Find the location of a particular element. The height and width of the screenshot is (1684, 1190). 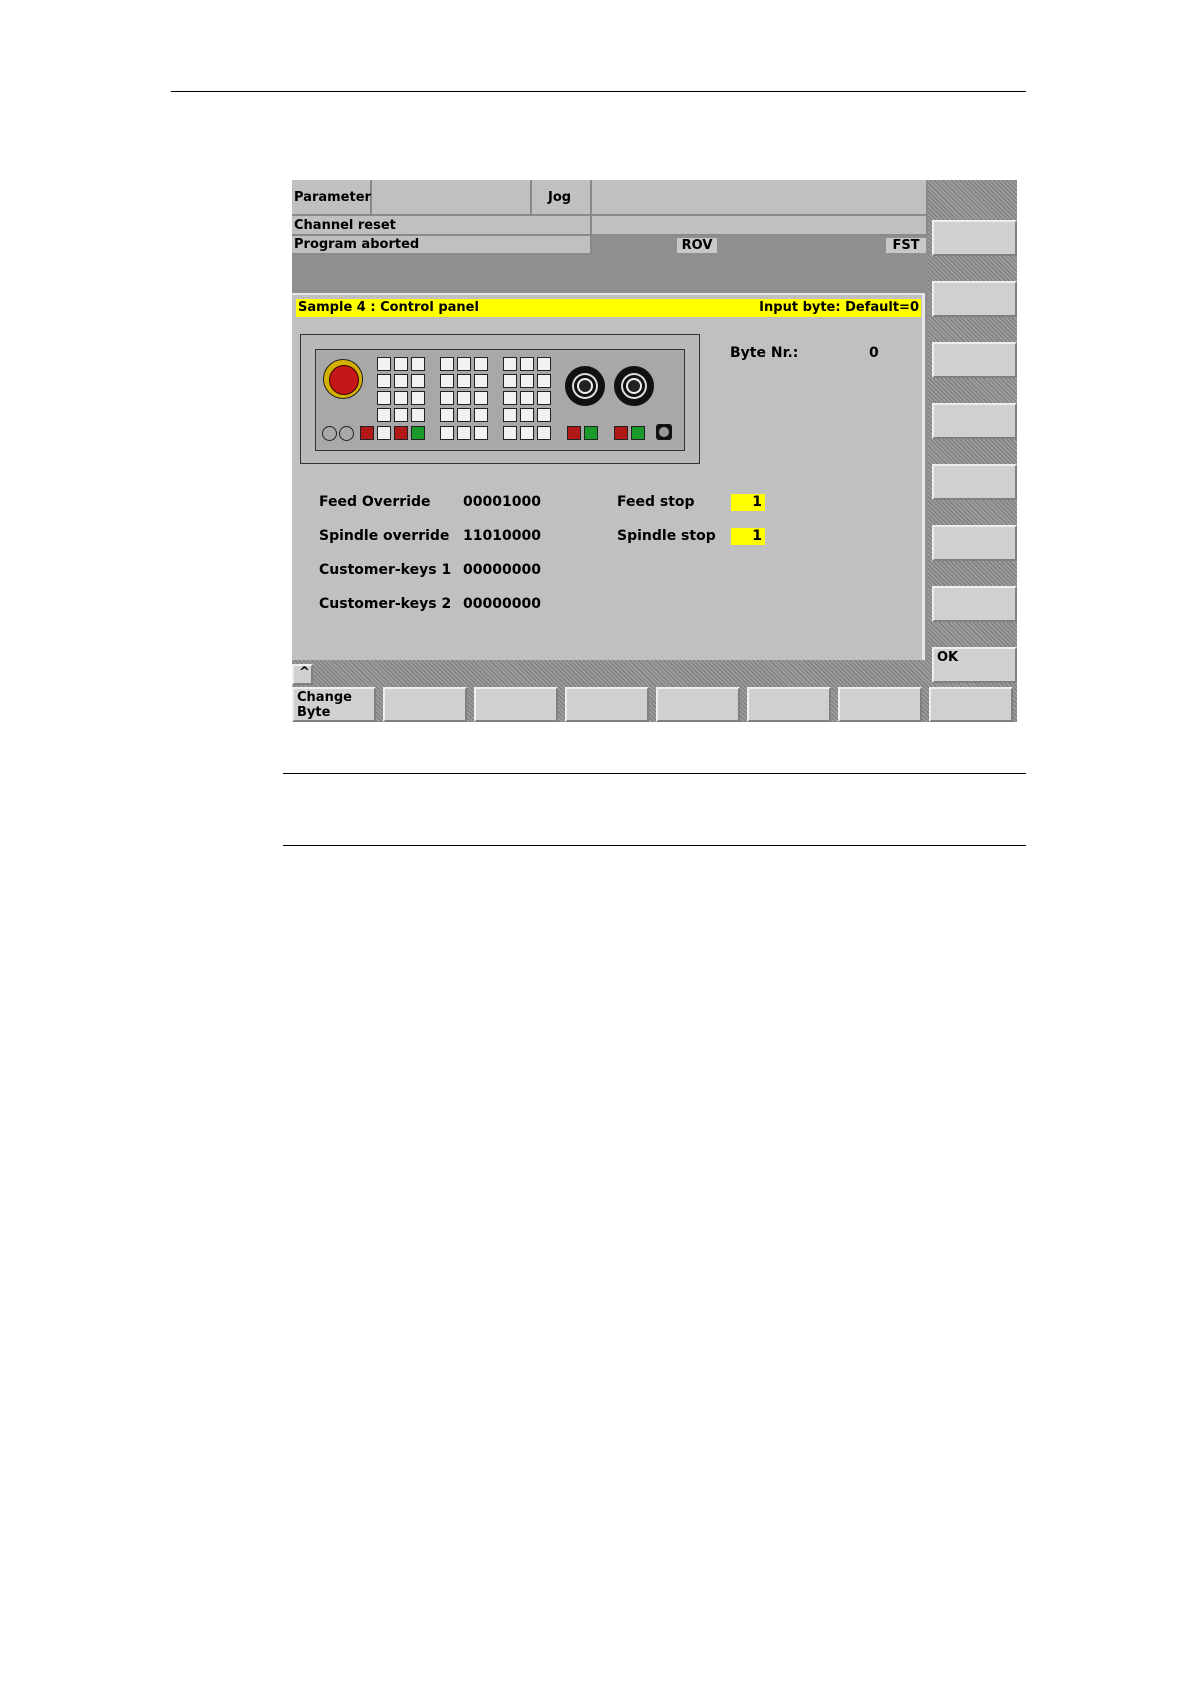

vertical-softkey-bar is located at coordinates (972, 451).